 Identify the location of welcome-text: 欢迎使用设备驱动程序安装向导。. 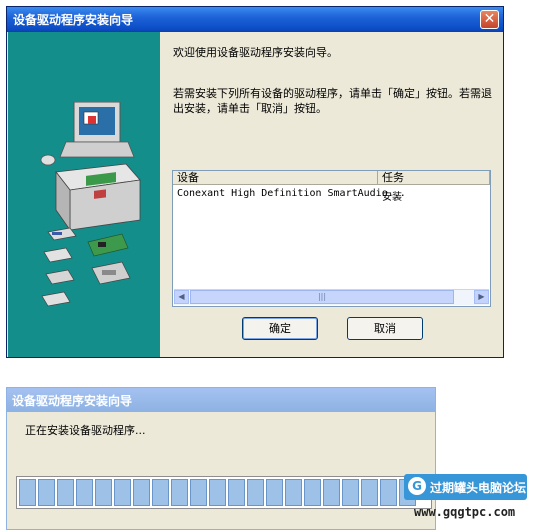
(255, 52).